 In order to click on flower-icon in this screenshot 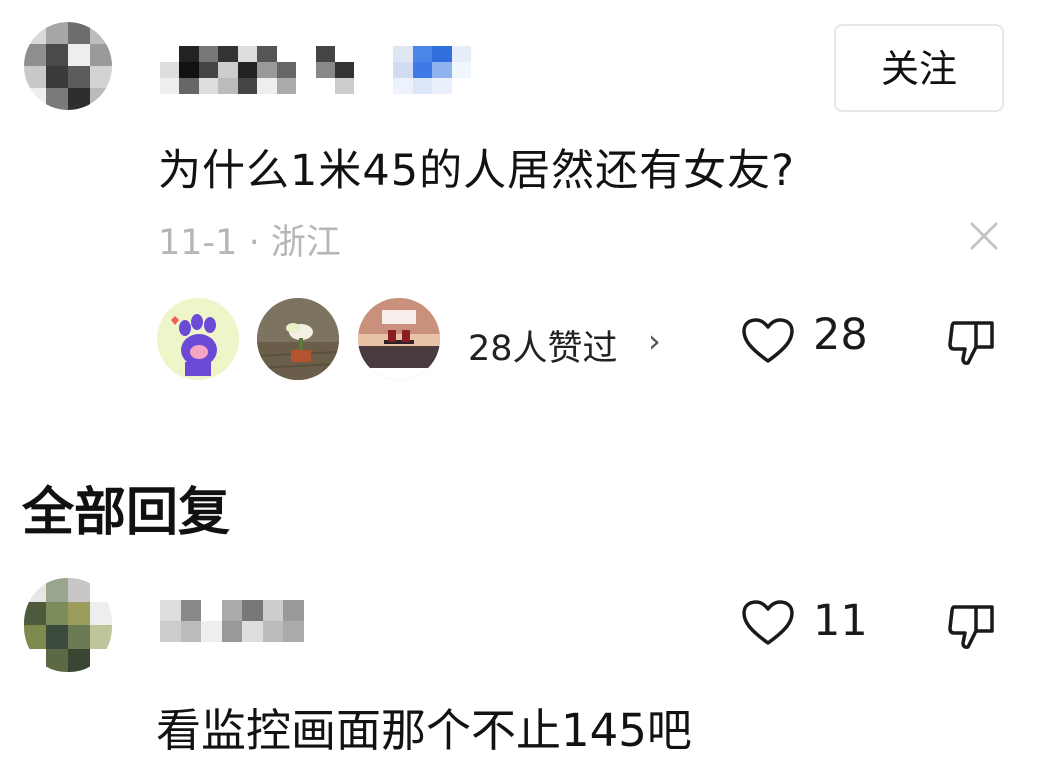, I will do `click(298, 339)`.